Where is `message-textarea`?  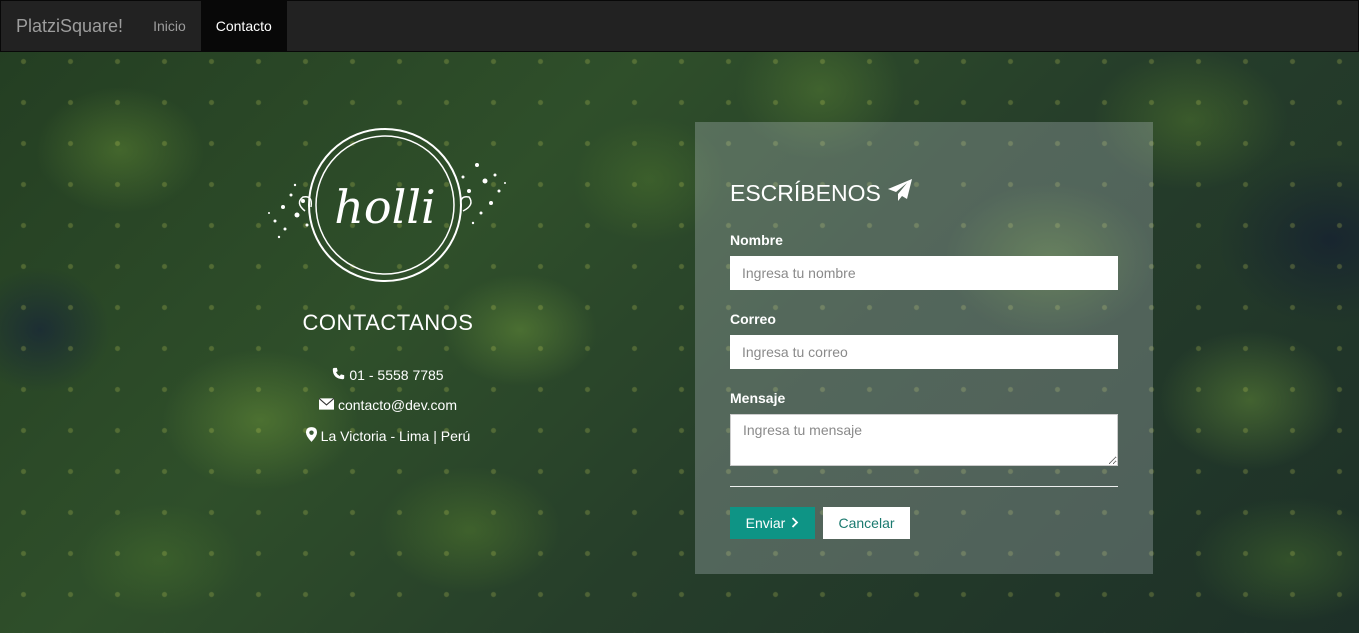
message-textarea is located at coordinates (924, 440).